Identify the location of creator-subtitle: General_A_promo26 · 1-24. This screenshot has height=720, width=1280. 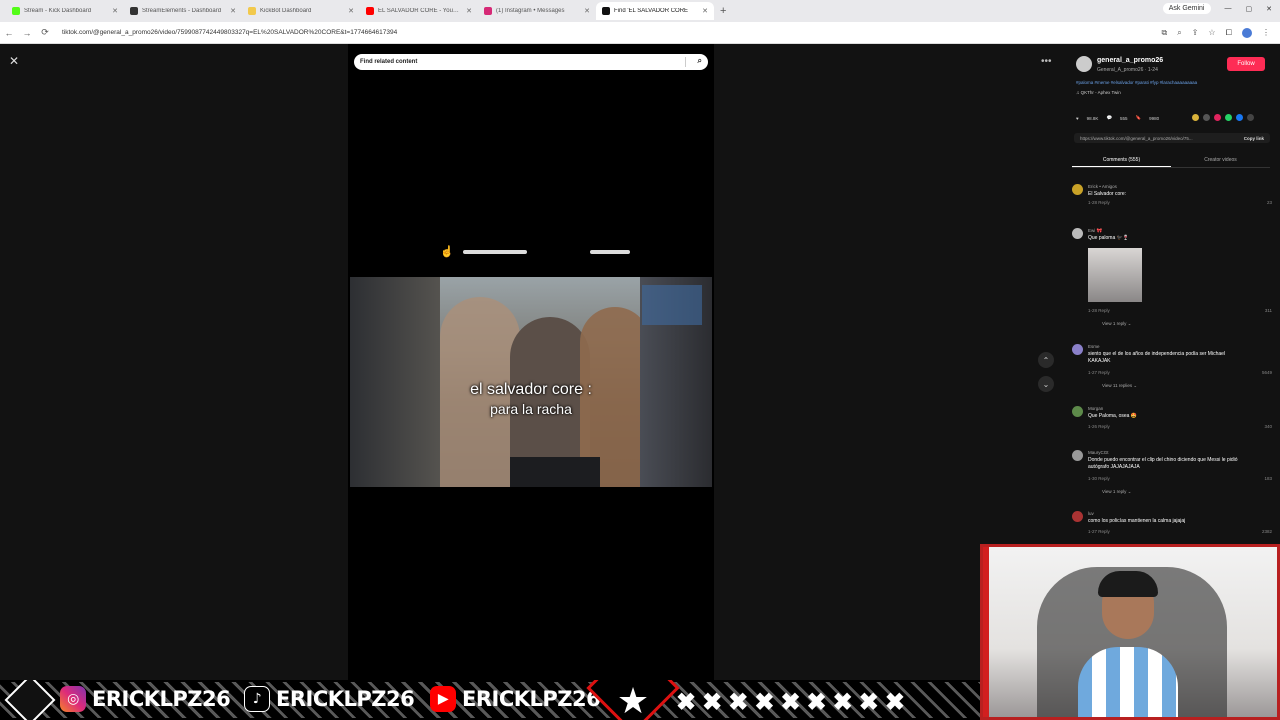
(1127, 70).